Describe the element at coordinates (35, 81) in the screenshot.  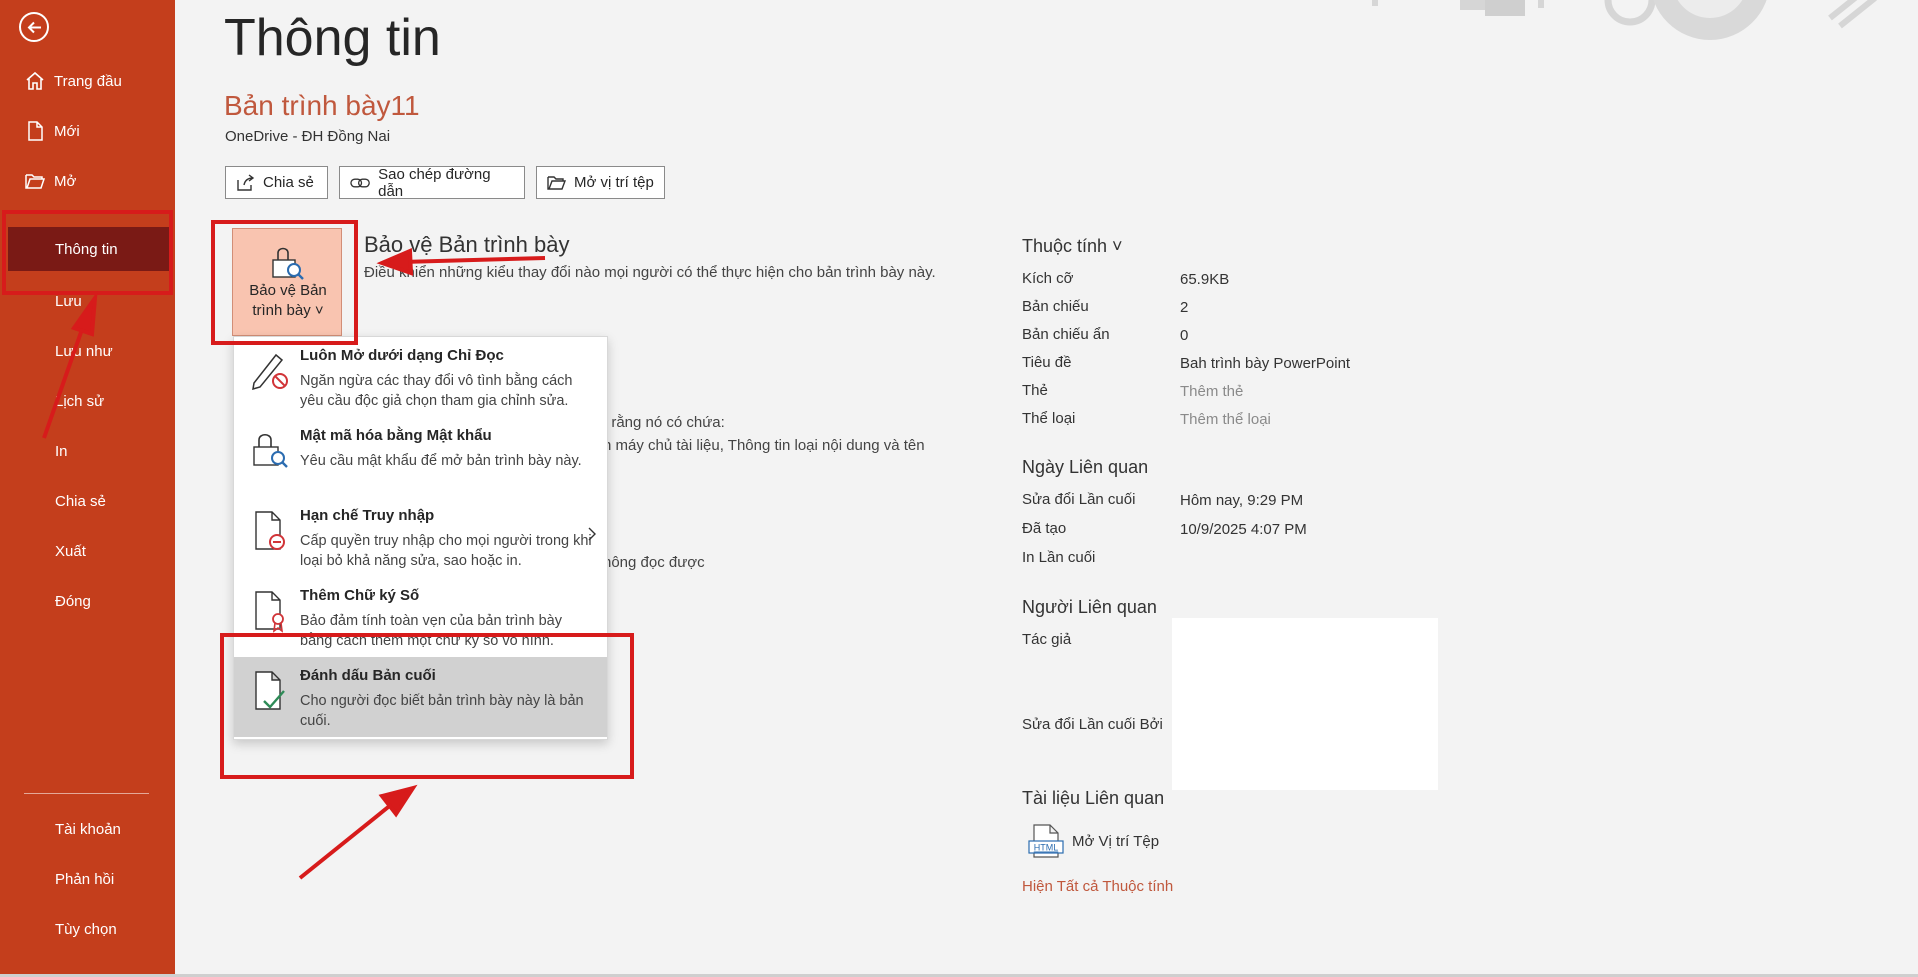
I see `home-icon` at that location.